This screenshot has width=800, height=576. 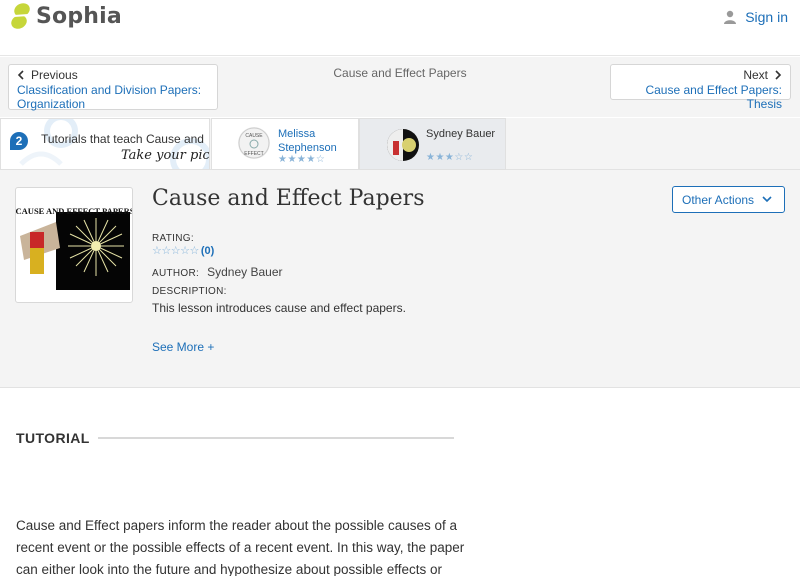 I want to click on tutorial-card-sydney: Sydney Bauer ★★★☆☆, so click(x=432, y=144).